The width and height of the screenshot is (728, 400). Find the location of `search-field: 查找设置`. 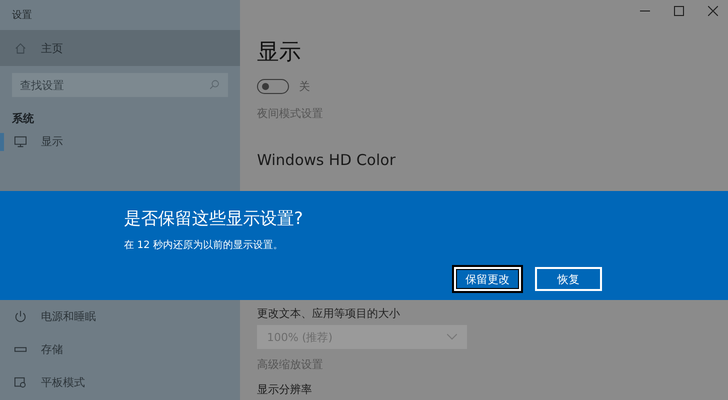

search-field: 查找设置 is located at coordinates (120, 85).